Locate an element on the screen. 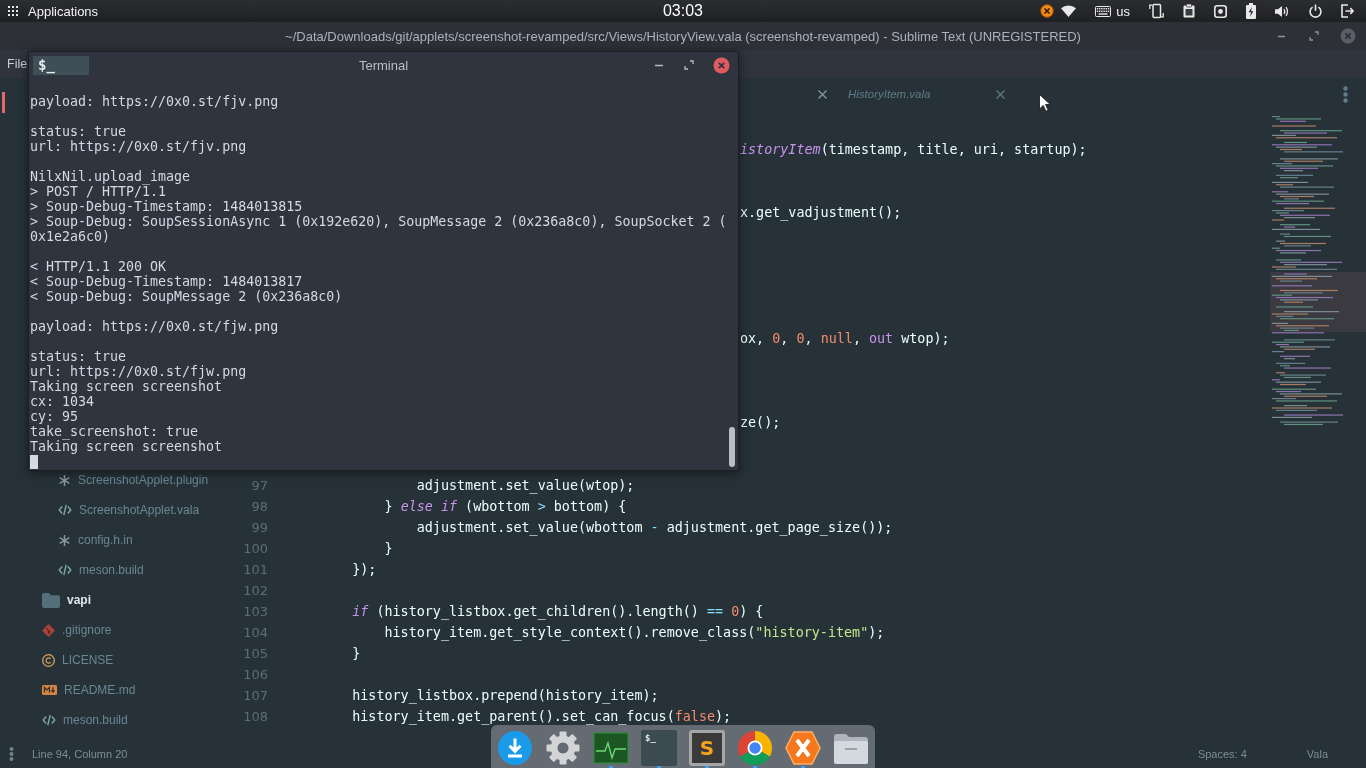  code-line: history_item.get_style_context().remove_class("history-item"); is located at coordinates (634, 632).